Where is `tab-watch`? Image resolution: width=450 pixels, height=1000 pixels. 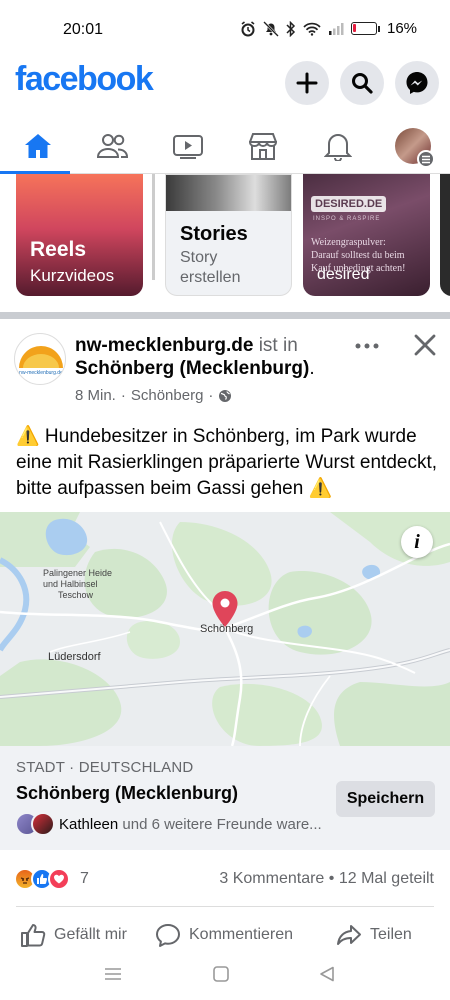 tab-watch is located at coordinates (187, 146).